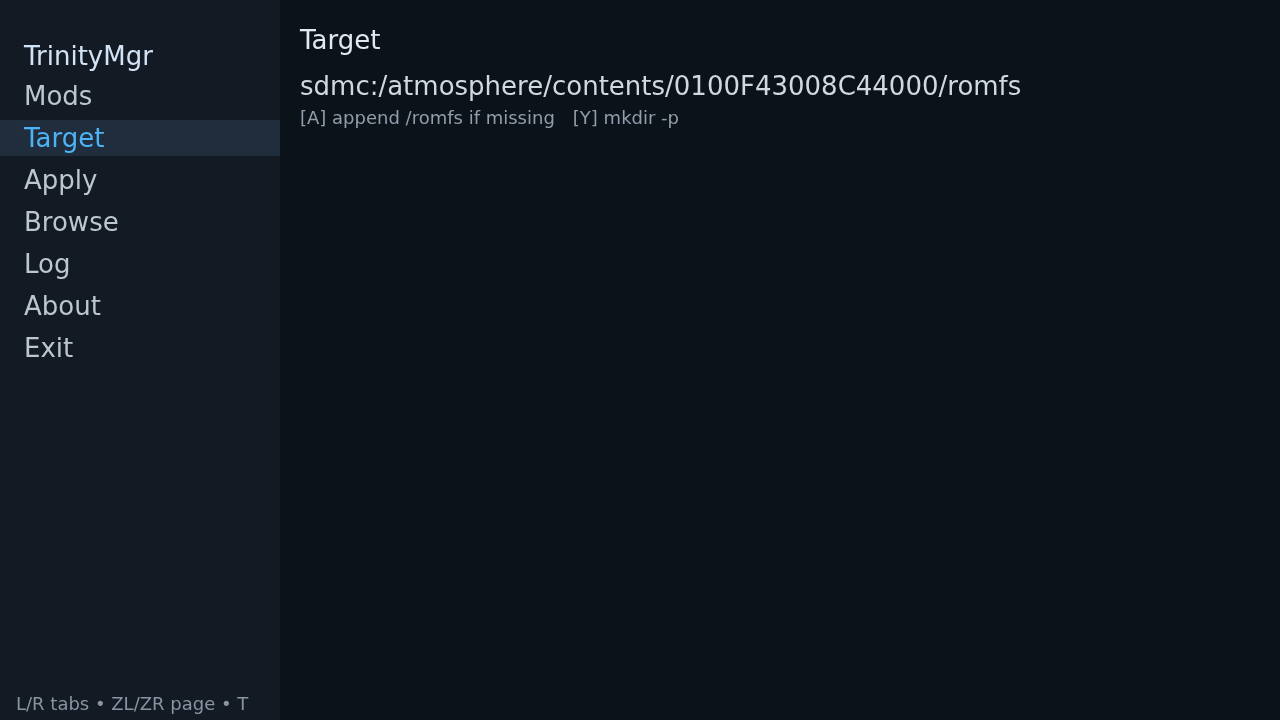 The image size is (1280, 720). I want to click on sidebar-tab: Apply, so click(140, 180).